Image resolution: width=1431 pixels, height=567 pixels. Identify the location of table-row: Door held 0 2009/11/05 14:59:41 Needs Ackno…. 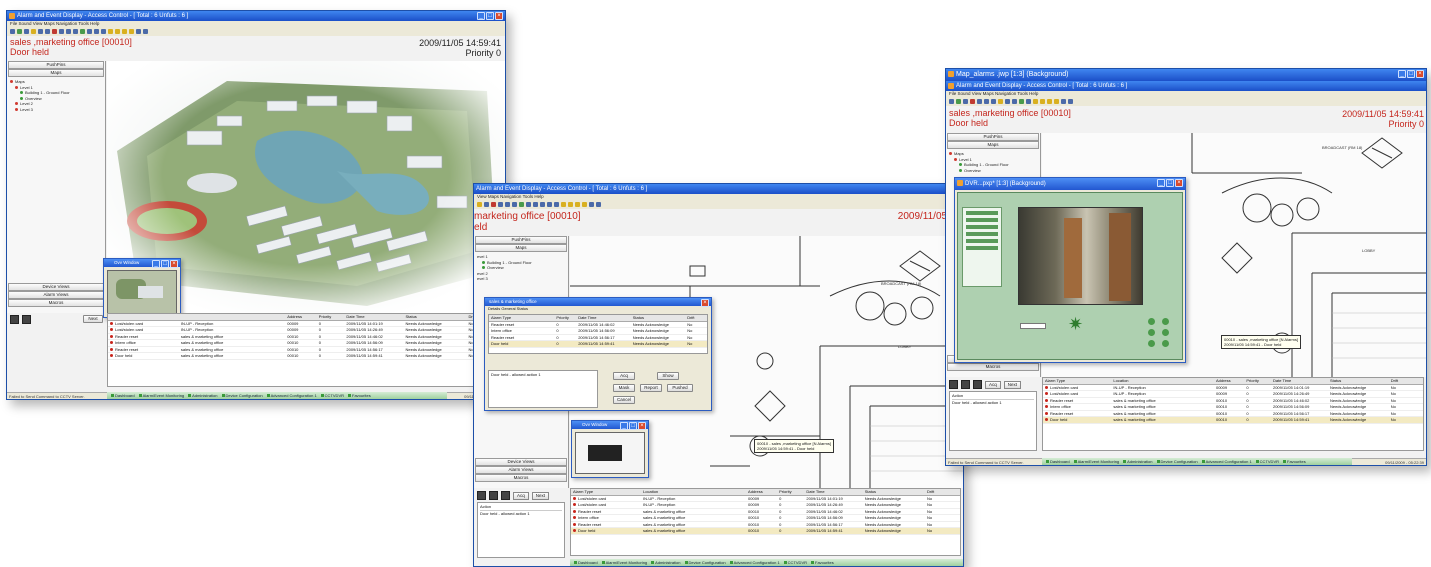
(598, 344).